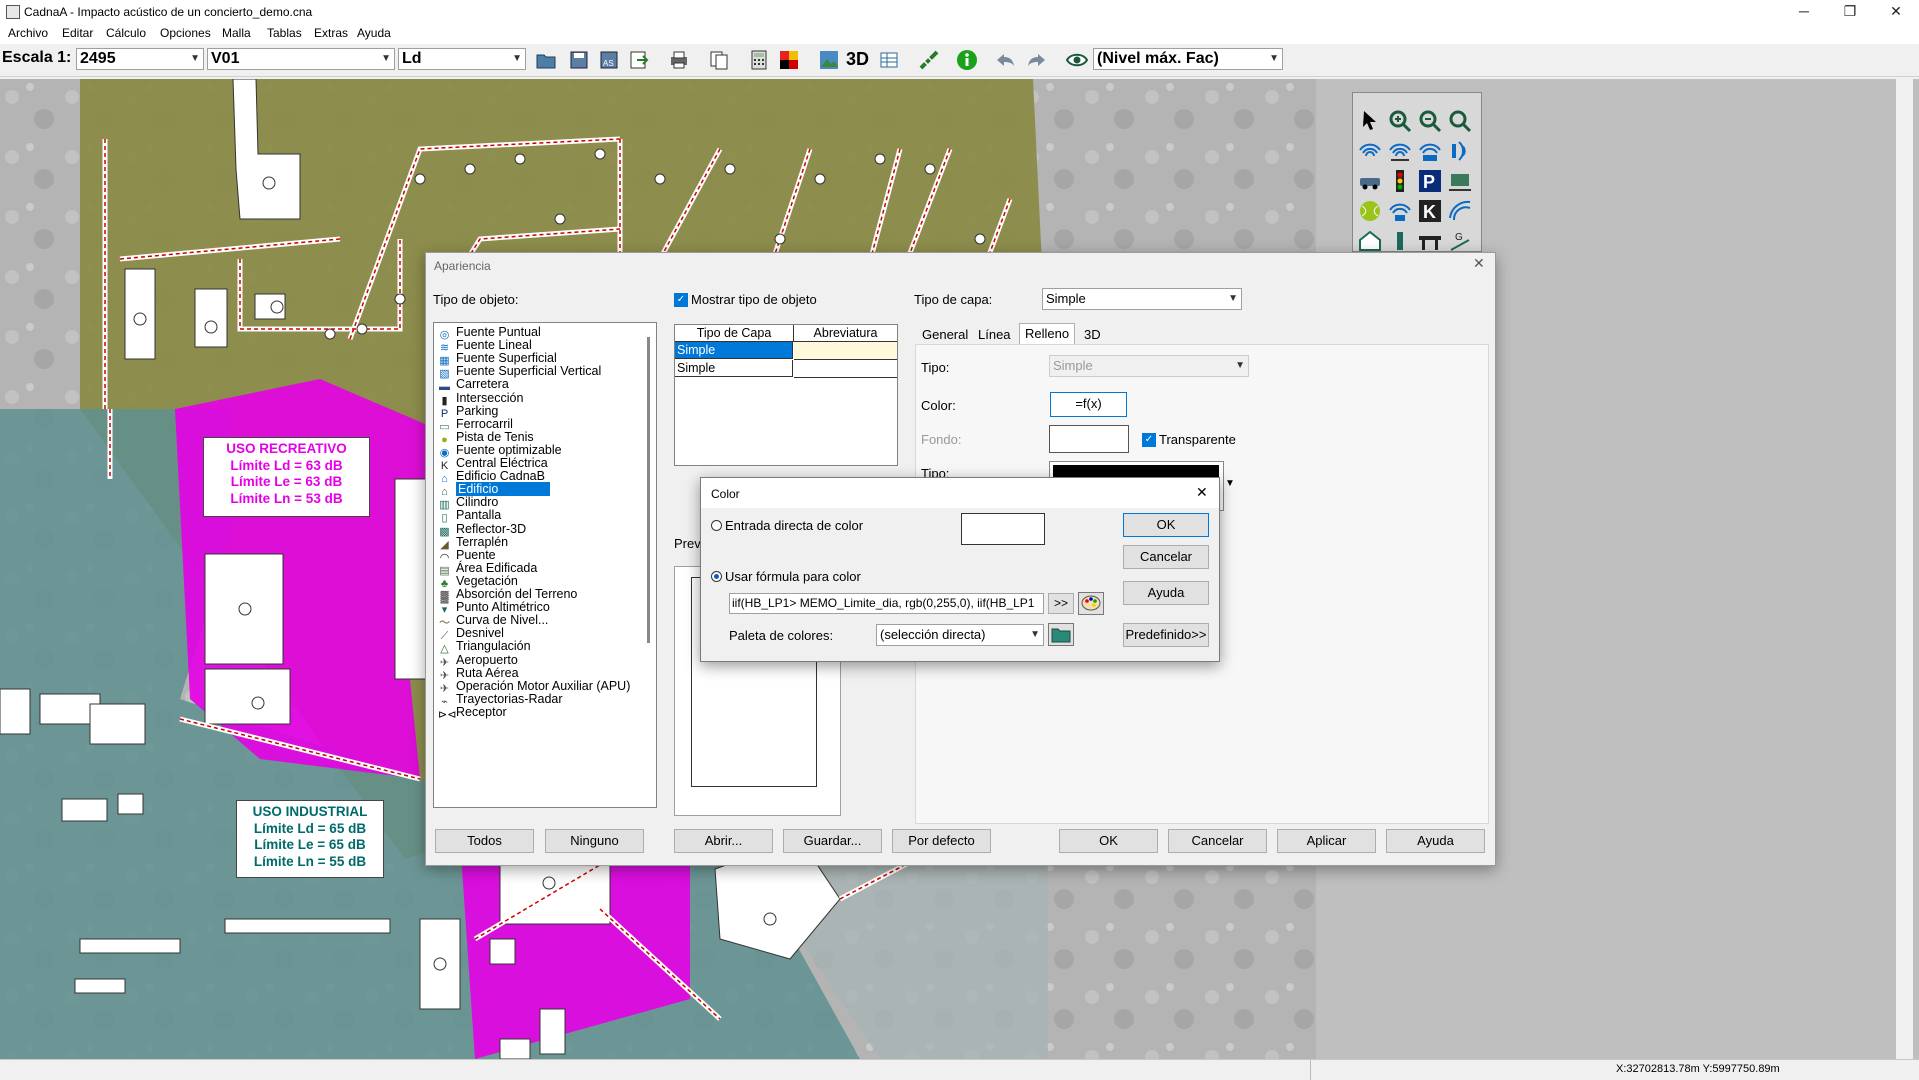  Describe the element at coordinates (1005, 60) in the screenshot. I see `undo-icon` at that location.